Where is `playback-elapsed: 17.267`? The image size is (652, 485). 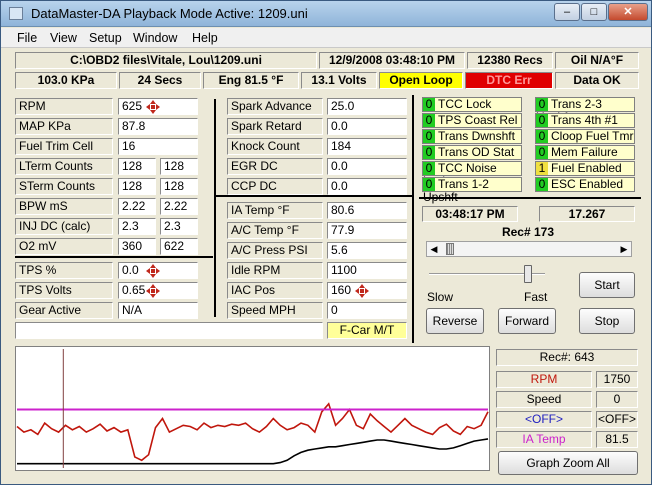 playback-elapsed: 17.267 is located at coordinates (587, 214).